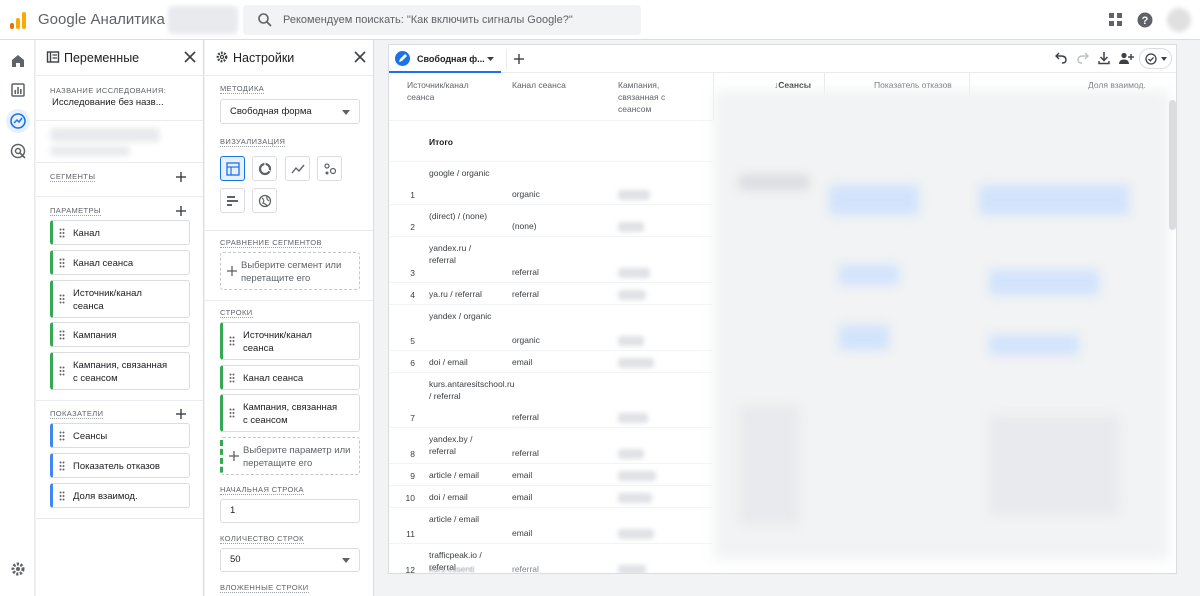  What do you see at coordinates (329, 168) in the screenshot?
I see `scatter-viz-button` at bounding box center [329, 168].